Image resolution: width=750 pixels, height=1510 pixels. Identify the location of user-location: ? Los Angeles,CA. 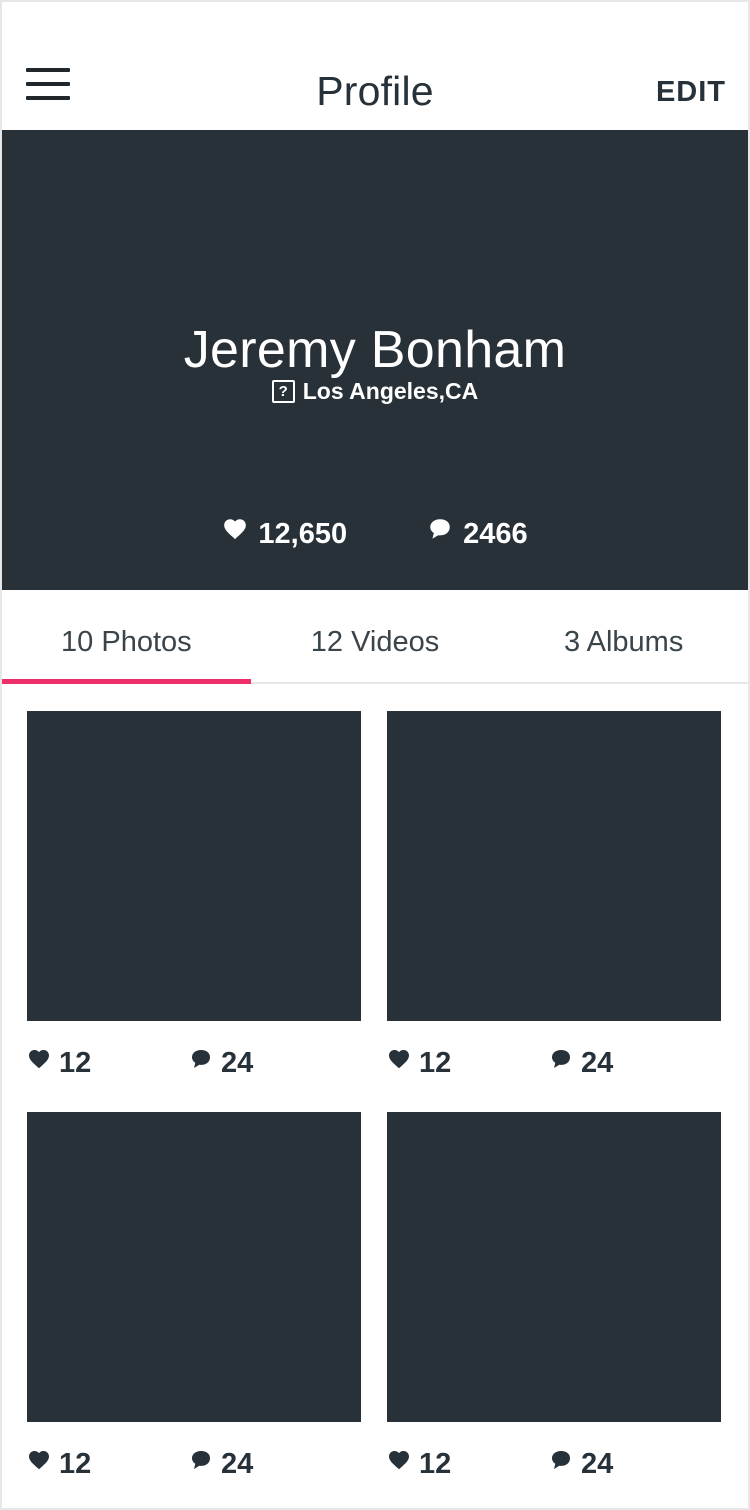
(375, 391).